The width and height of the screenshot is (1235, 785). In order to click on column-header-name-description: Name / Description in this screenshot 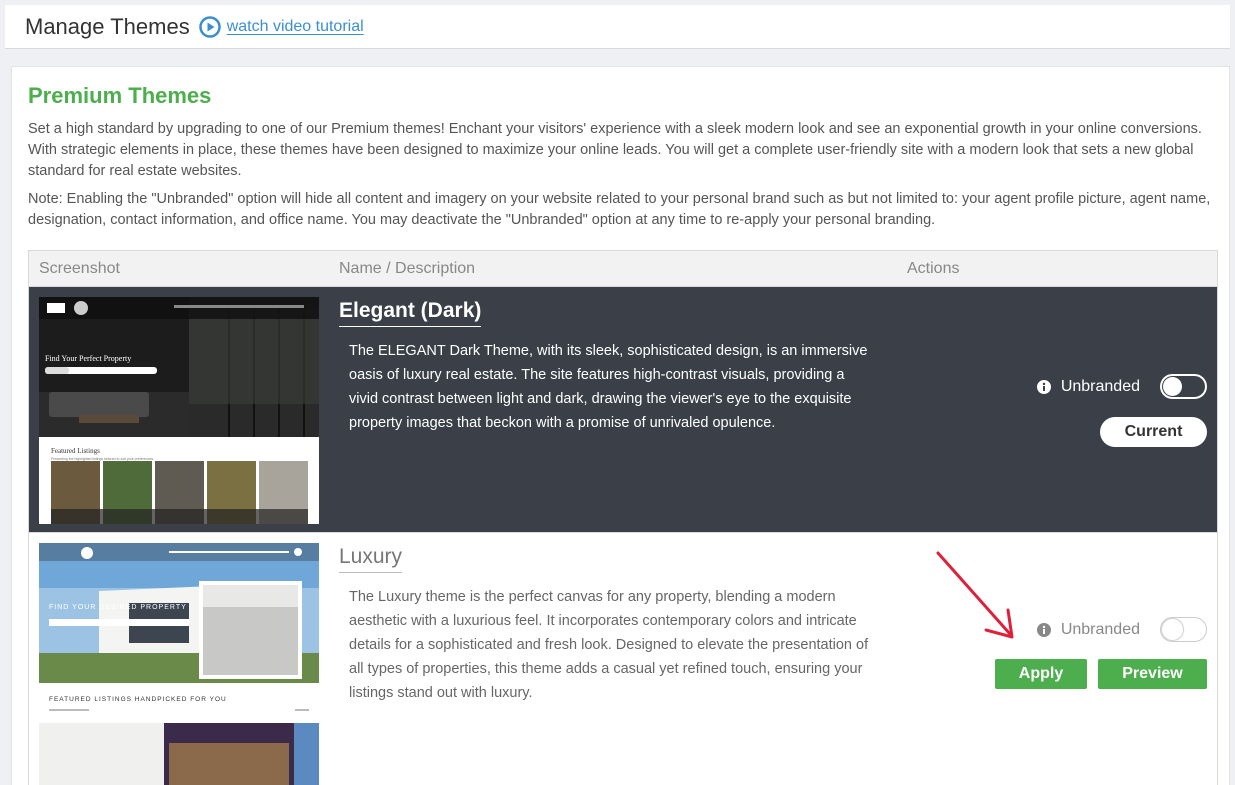, I will do `click(407, 268)`.